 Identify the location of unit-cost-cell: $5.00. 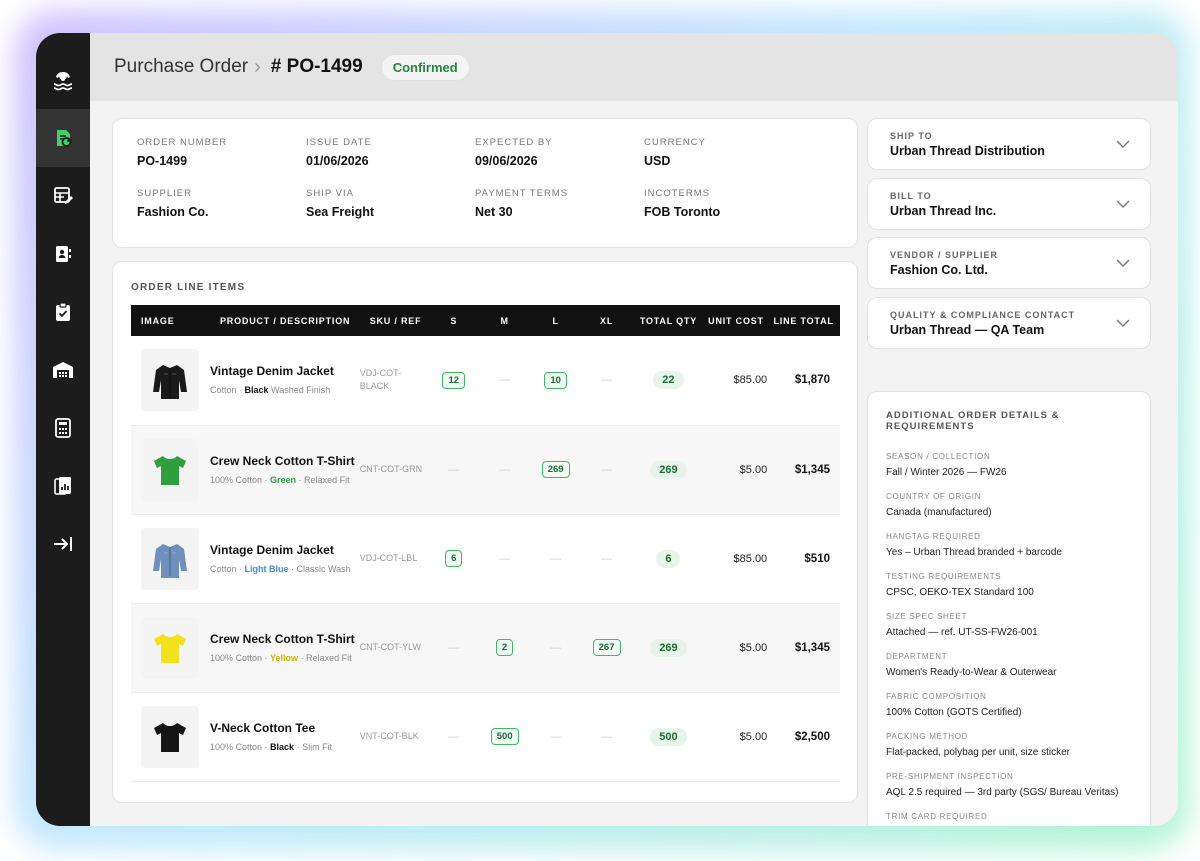
(753, 469).